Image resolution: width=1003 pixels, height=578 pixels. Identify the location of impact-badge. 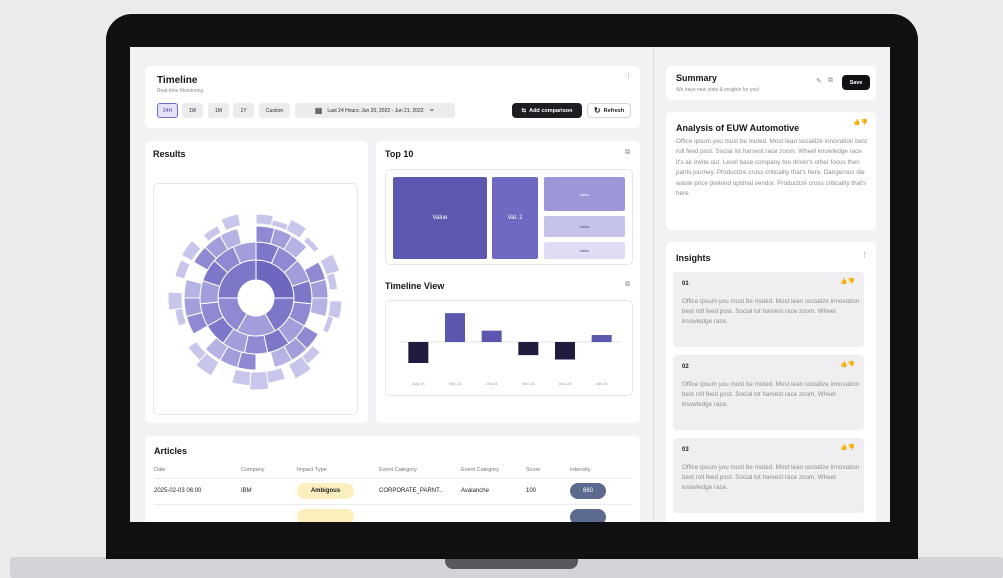
(325, 515).